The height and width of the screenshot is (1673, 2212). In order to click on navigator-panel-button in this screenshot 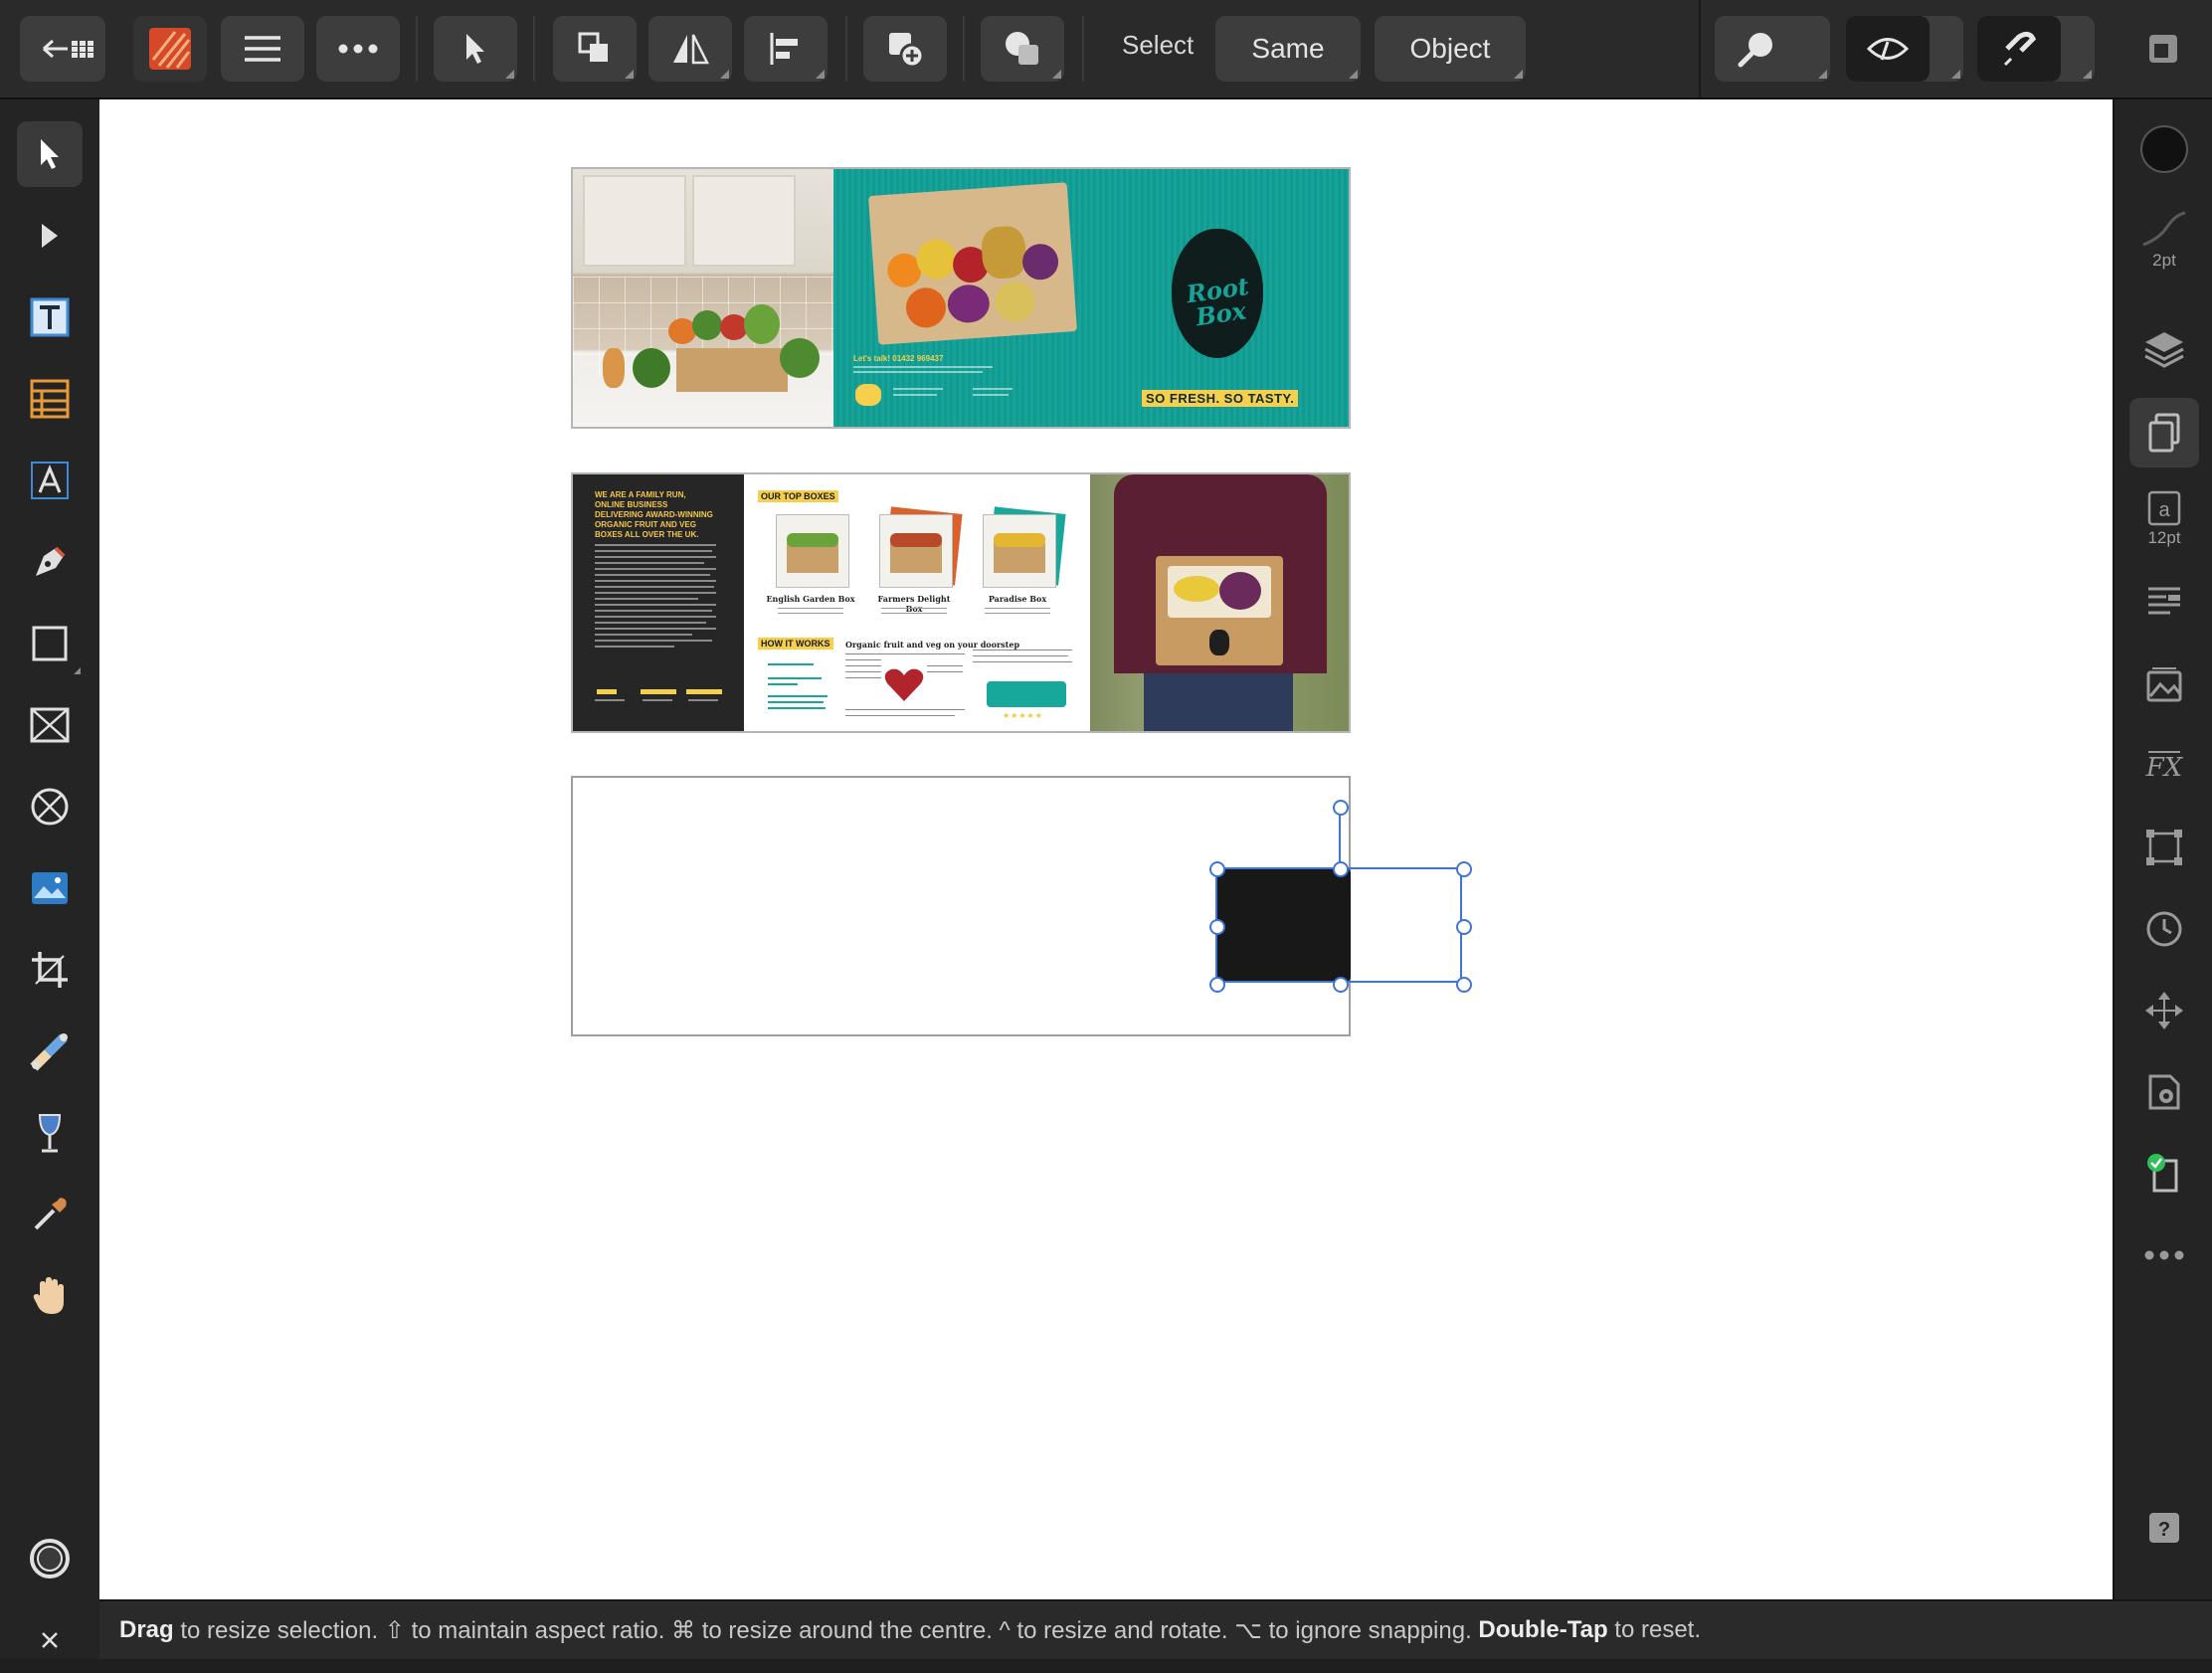, I will do `click(2164, 1010)`.